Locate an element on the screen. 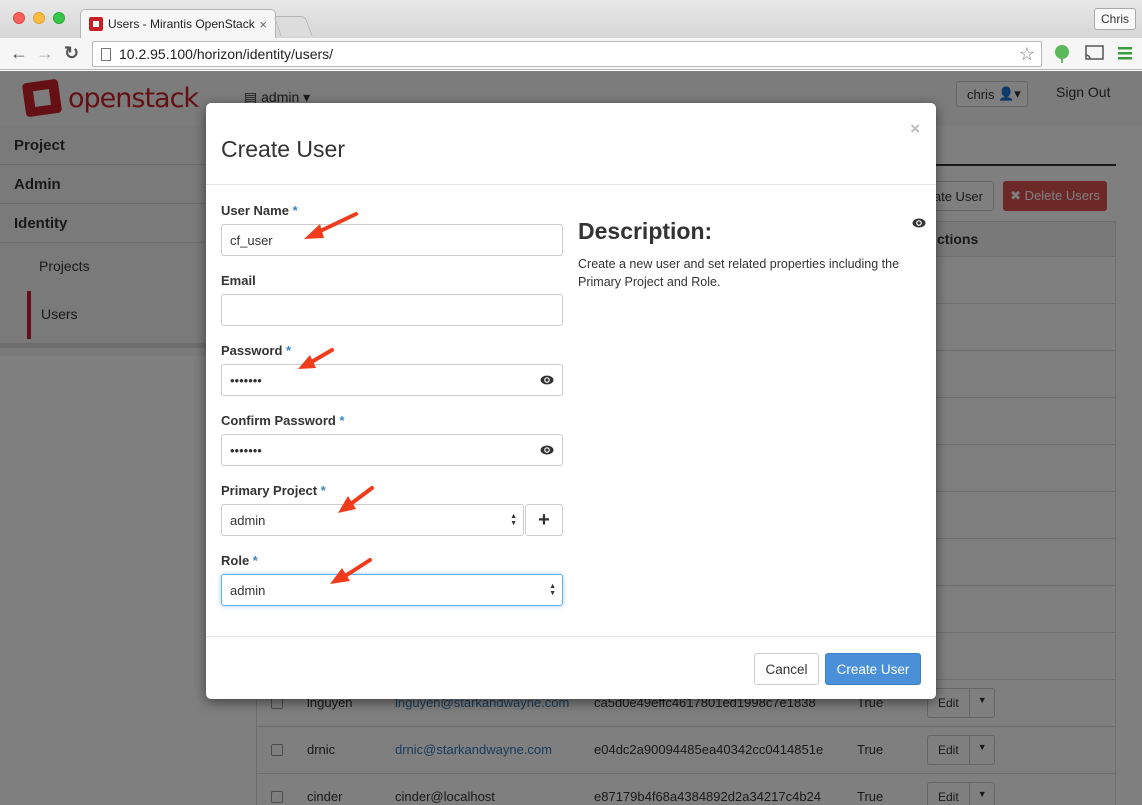 The width and height of the screenshot is (1142, 805). close-icon: × is located at coordinates (915, 129).